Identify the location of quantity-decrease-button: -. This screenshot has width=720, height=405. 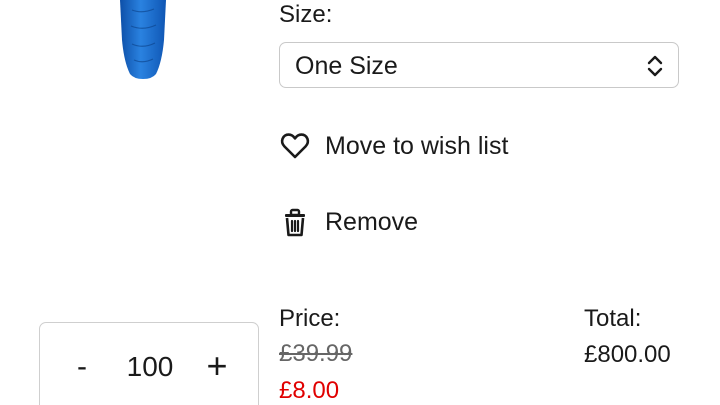
(82, 367).